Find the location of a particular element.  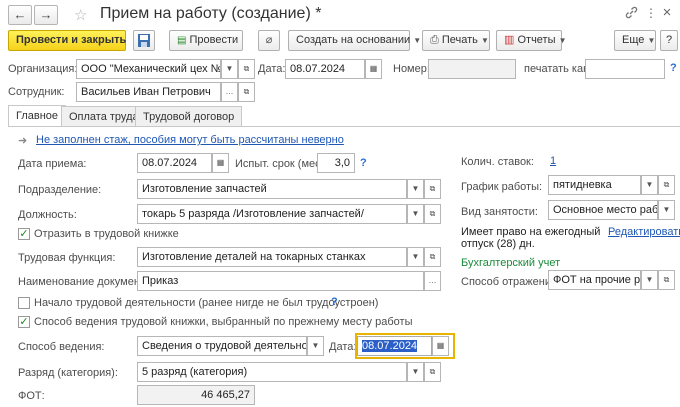

position-dropdown-button: ▼ is located at coordinates (415, 214).